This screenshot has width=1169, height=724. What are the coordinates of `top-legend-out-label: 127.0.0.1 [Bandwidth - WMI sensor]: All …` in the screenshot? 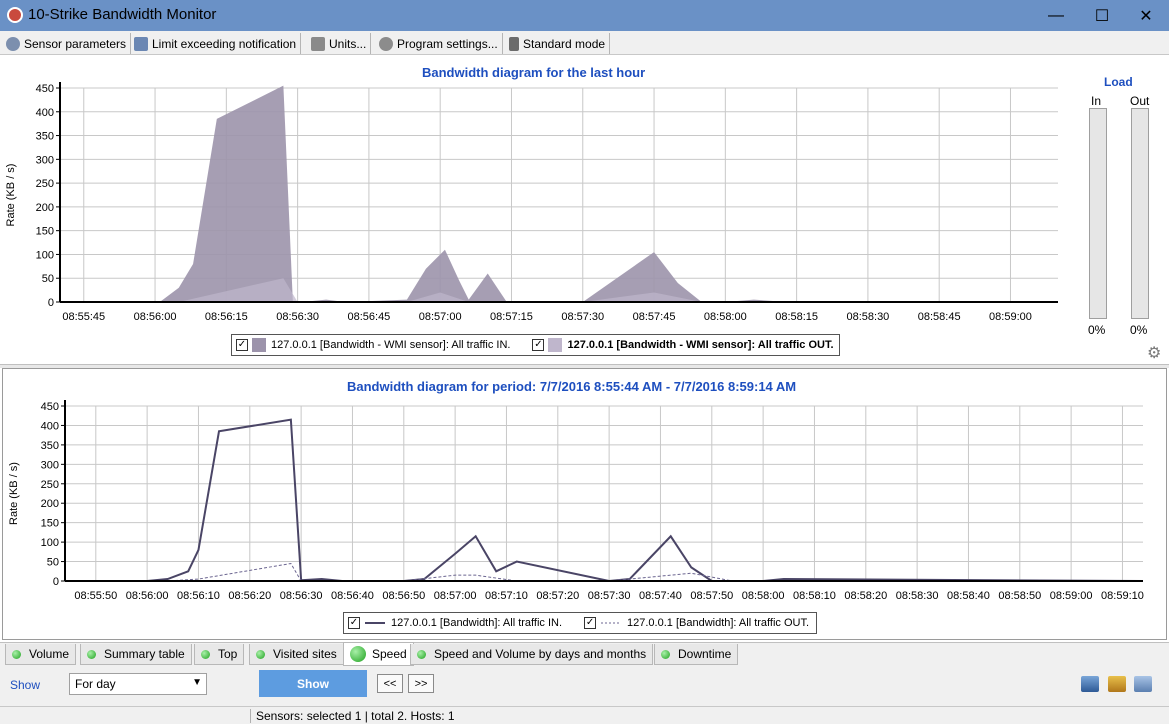 It's located at (700, 345).